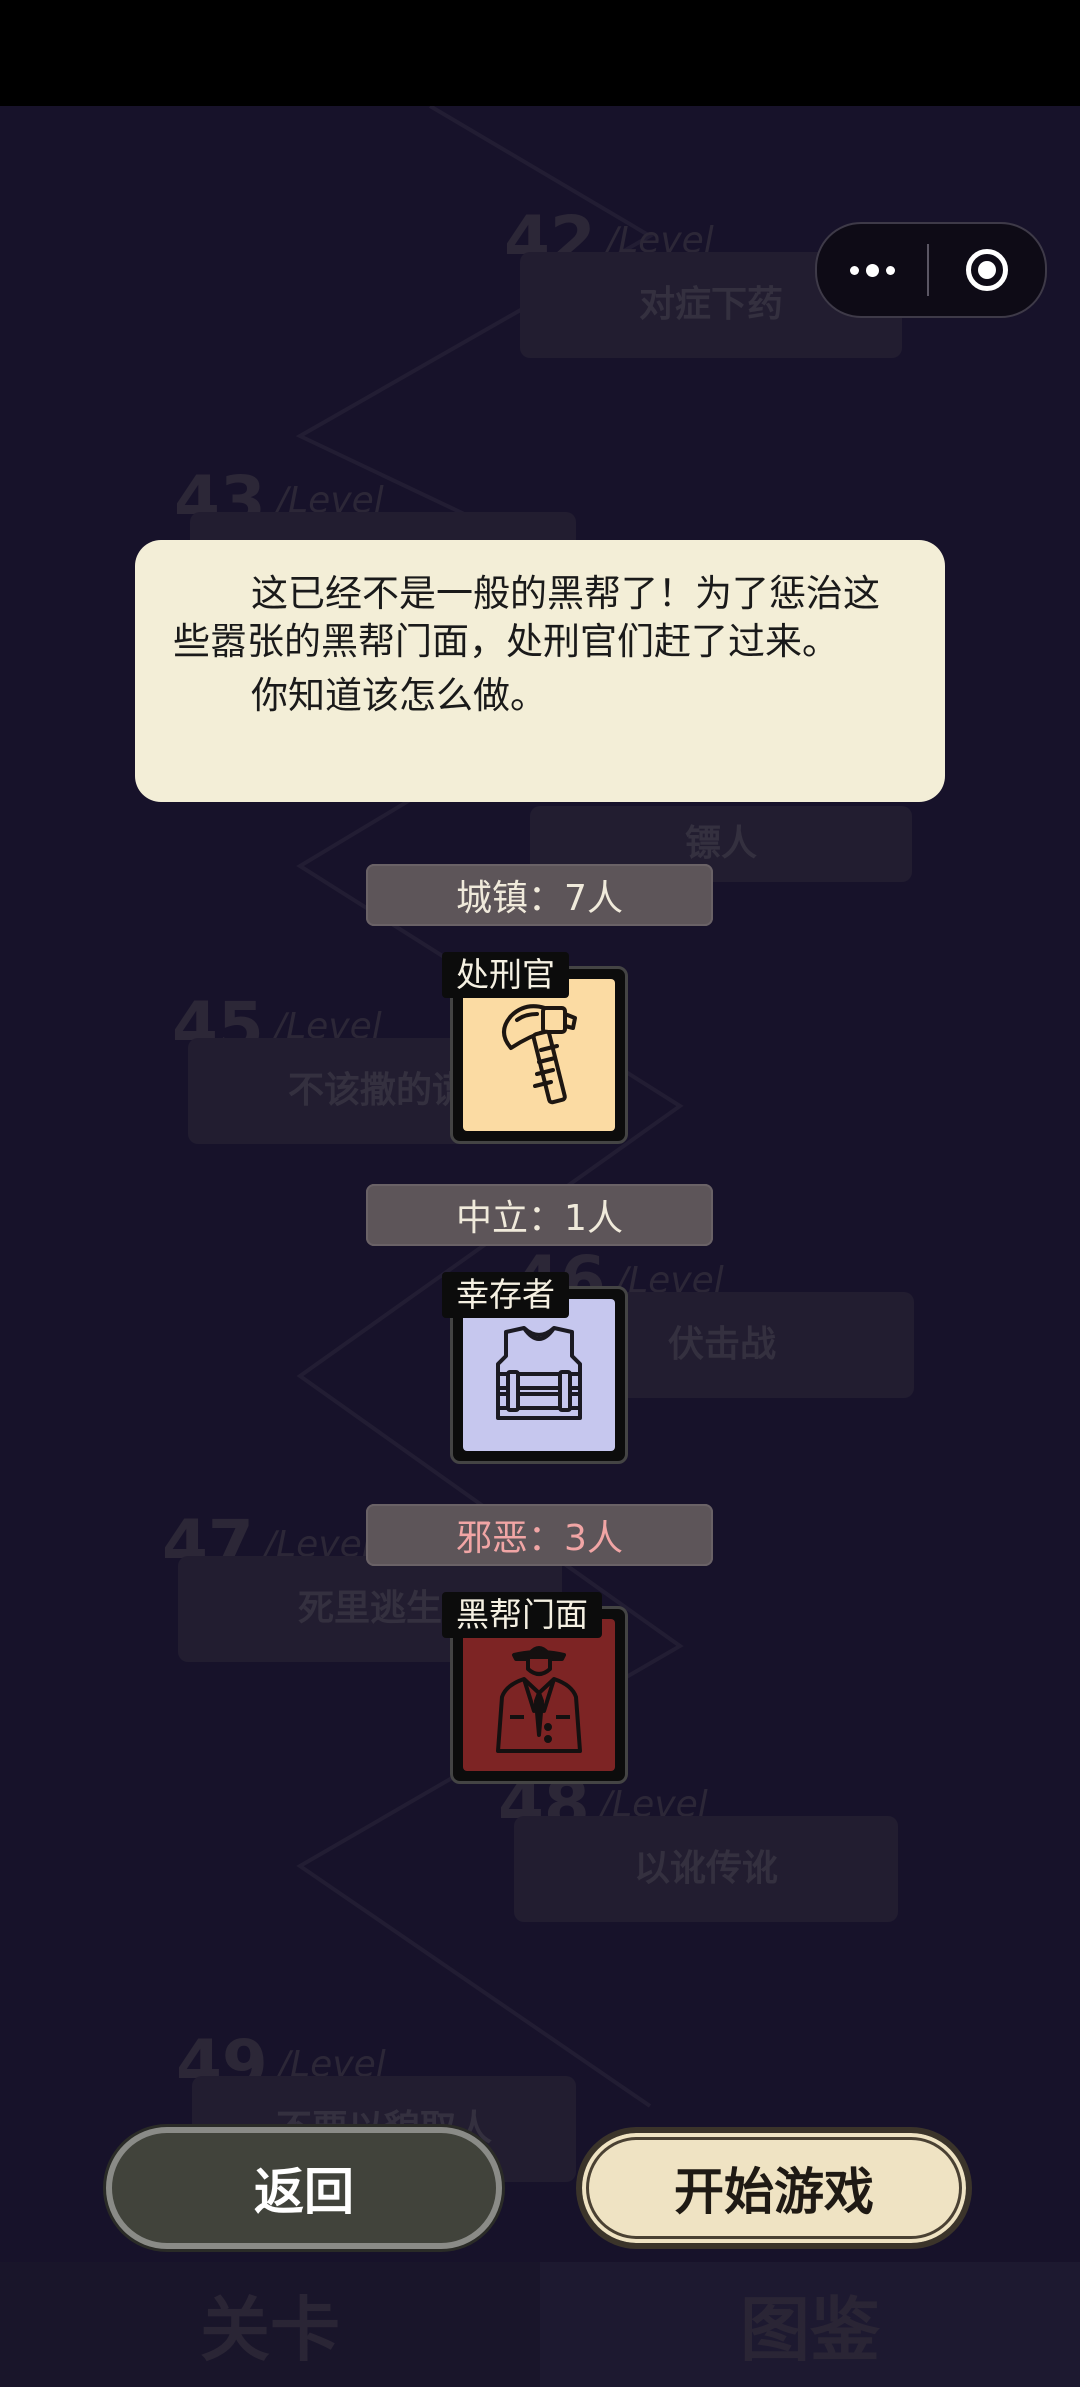 The image size is (1080, 2387). What do you see at coordinates (539, 1699) in the screenshot?
I see `suit-man-icon` at bounding box center [539, 1699].